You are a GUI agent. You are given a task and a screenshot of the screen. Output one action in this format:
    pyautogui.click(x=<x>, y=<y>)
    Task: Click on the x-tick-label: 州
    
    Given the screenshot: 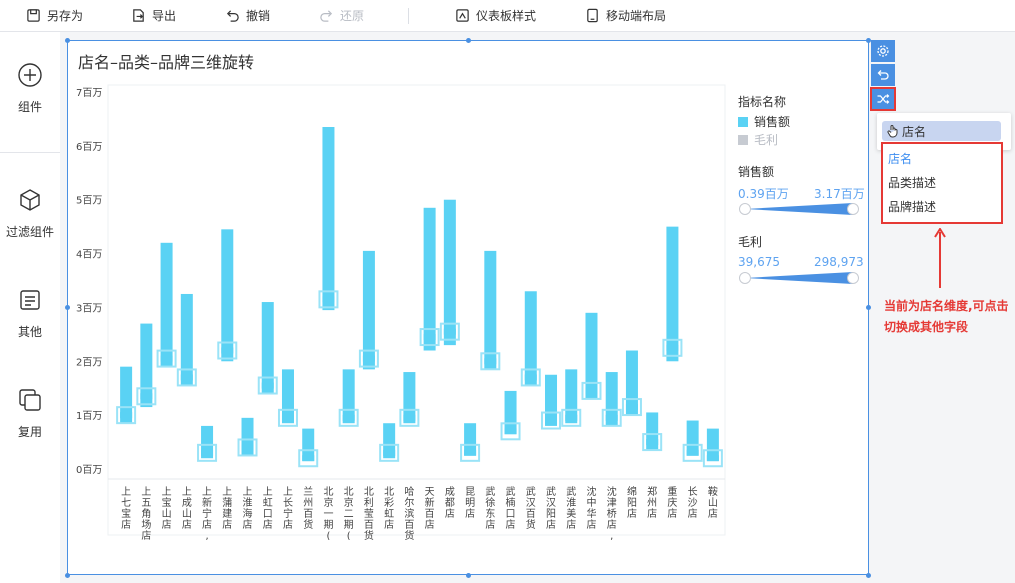 What is the action you would take?
    pyautogui.click(x=652, y=503)
    